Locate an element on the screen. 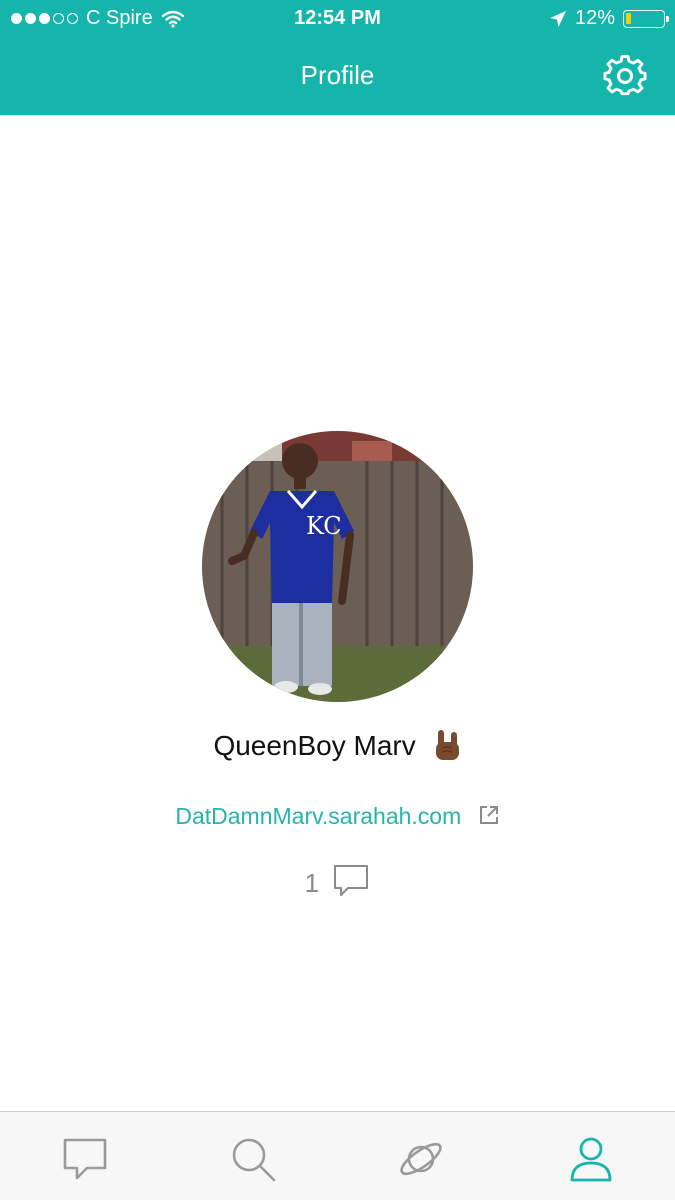 The height and width of the screenshot is (1200, 675). profile-name: QueenBoy Marv is located at coordinates (337, 745).